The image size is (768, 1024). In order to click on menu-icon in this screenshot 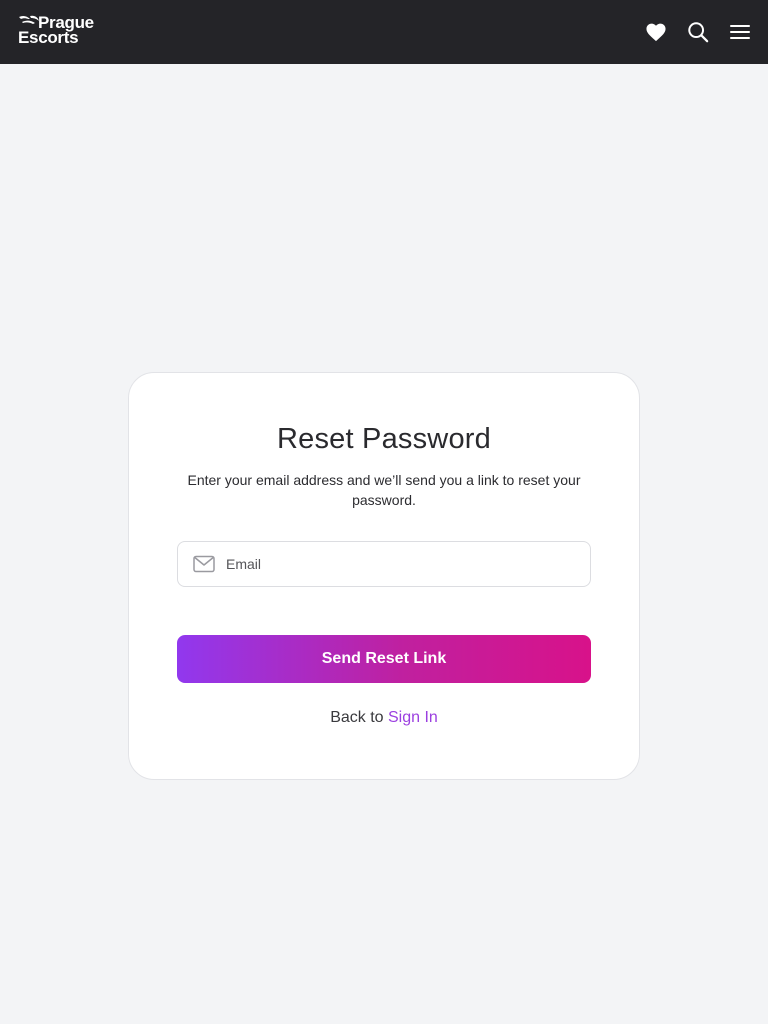, I will do `click(740, 32)`.